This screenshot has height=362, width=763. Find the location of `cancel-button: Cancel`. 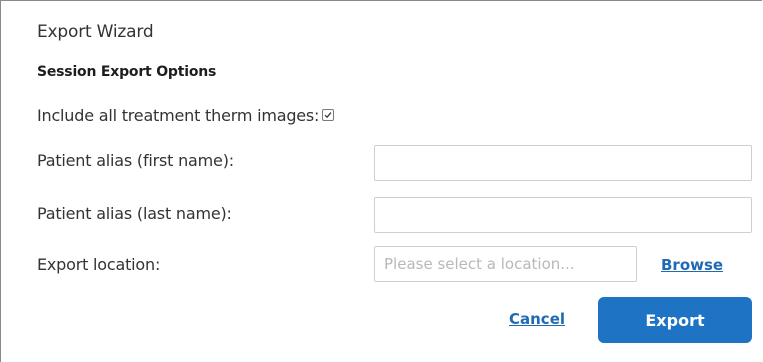

cancel-button: Cancel is located at coordinates (537, 319).